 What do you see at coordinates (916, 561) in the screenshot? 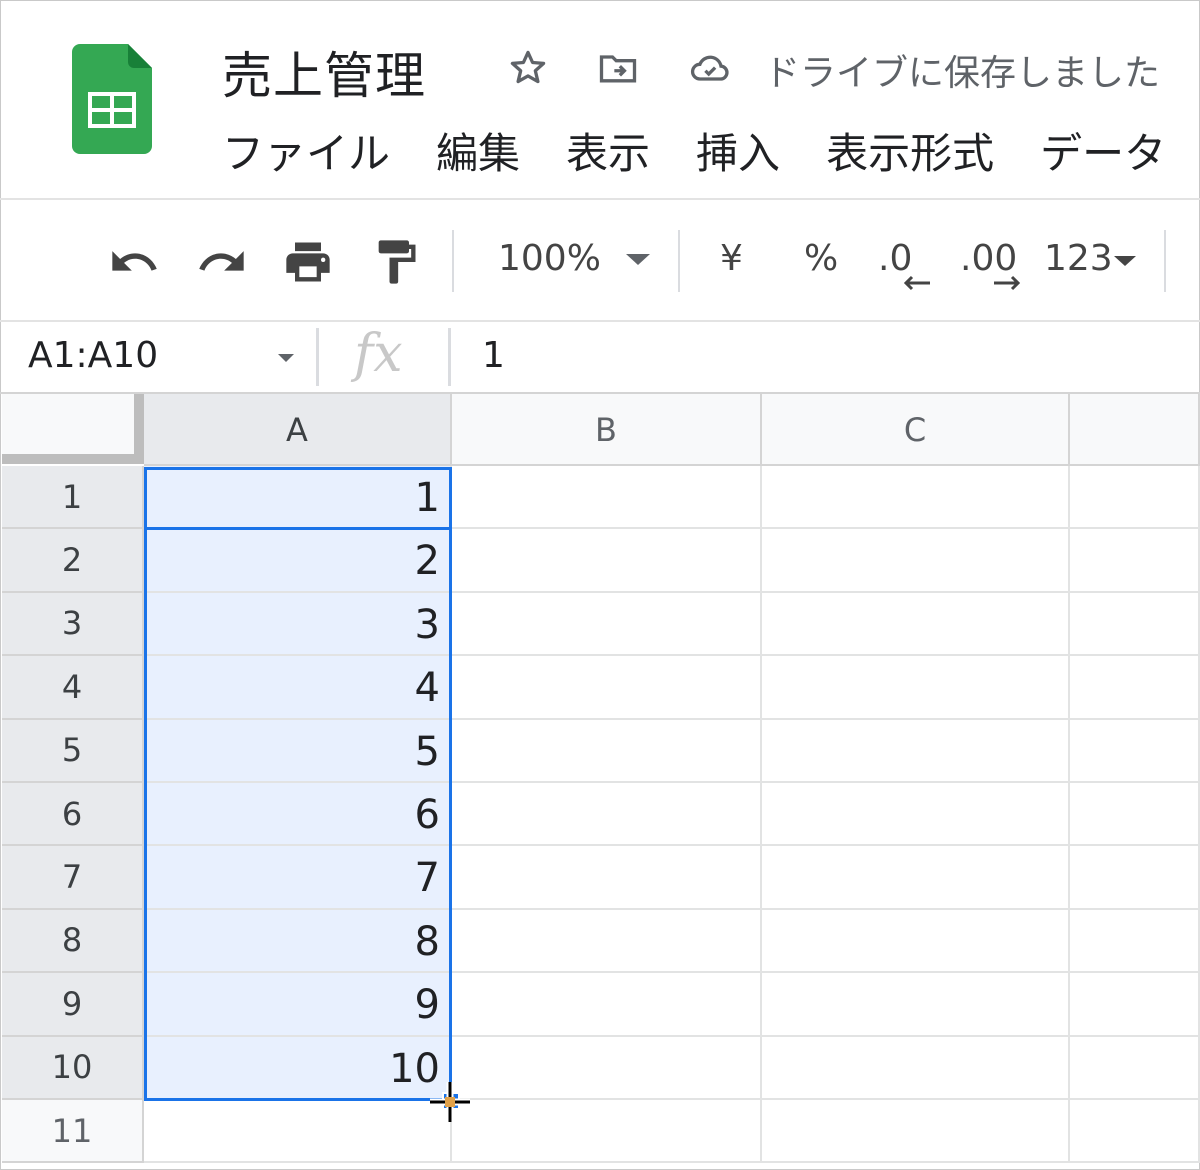
I see `cell-c2` at bounding box center [916, 561].